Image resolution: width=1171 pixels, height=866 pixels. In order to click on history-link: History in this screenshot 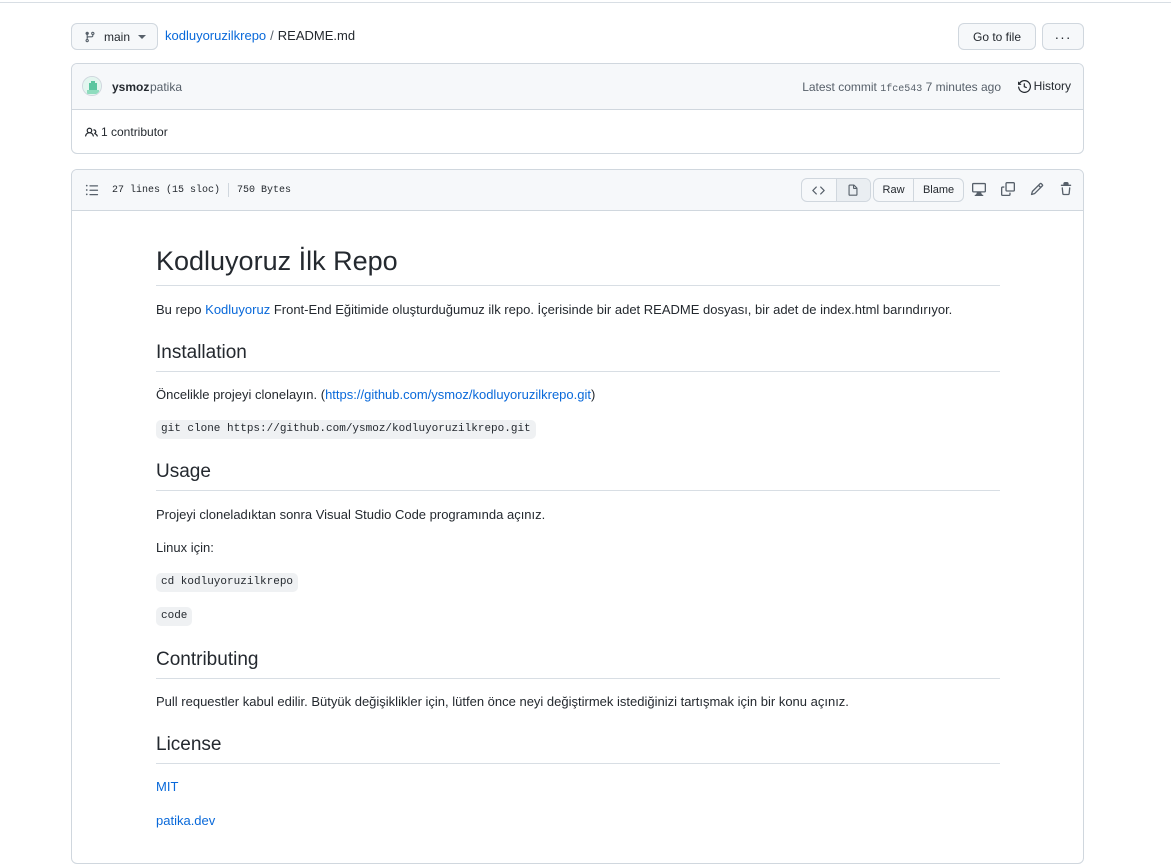, I will do `click(1044, 86)`.